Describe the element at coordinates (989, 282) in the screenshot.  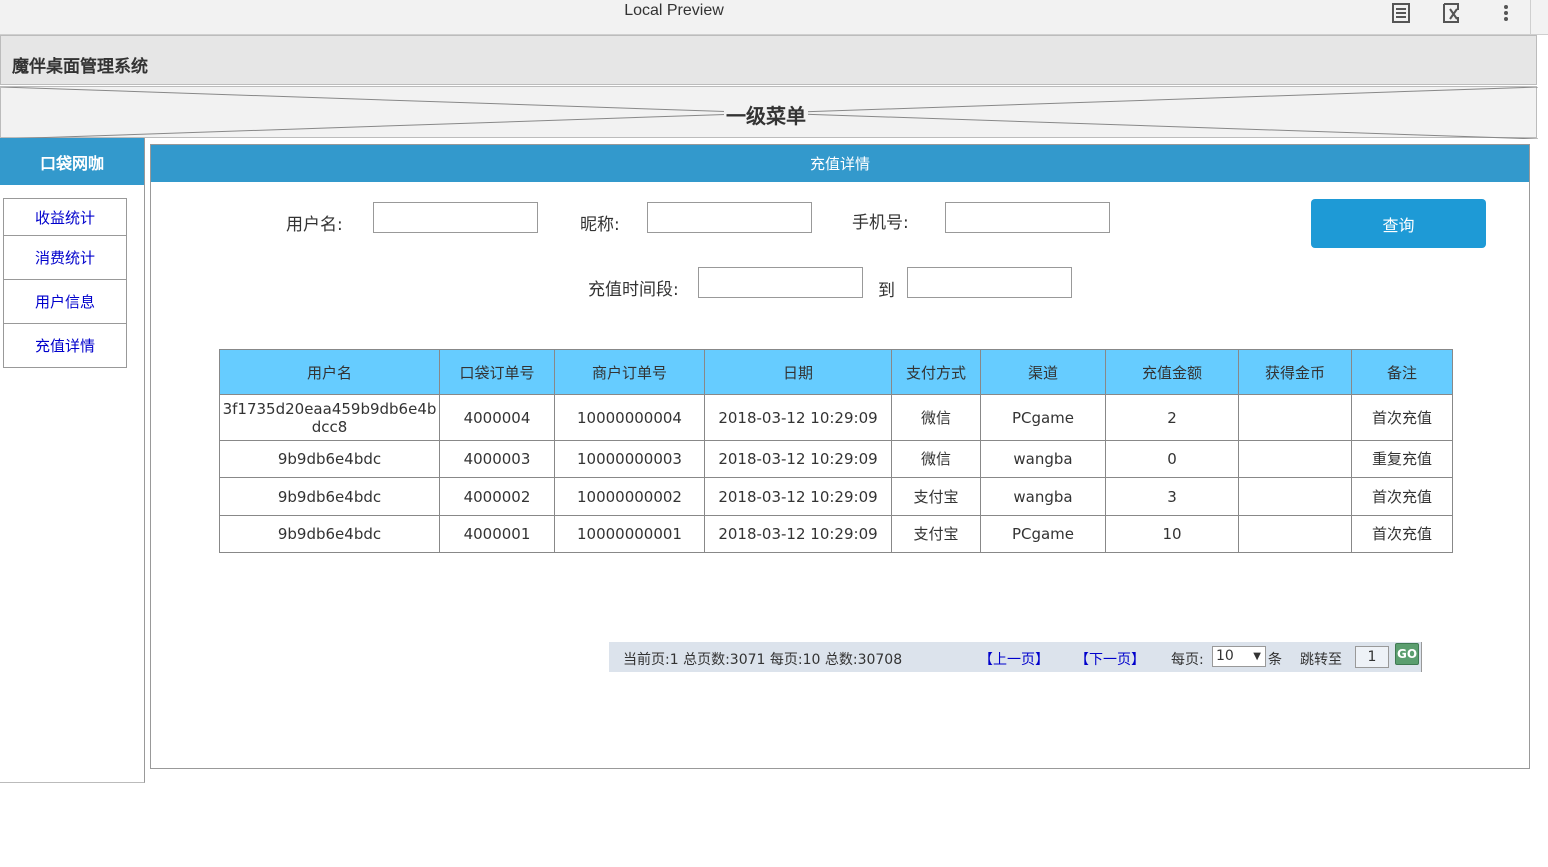
I see `end-time-input` at that location.